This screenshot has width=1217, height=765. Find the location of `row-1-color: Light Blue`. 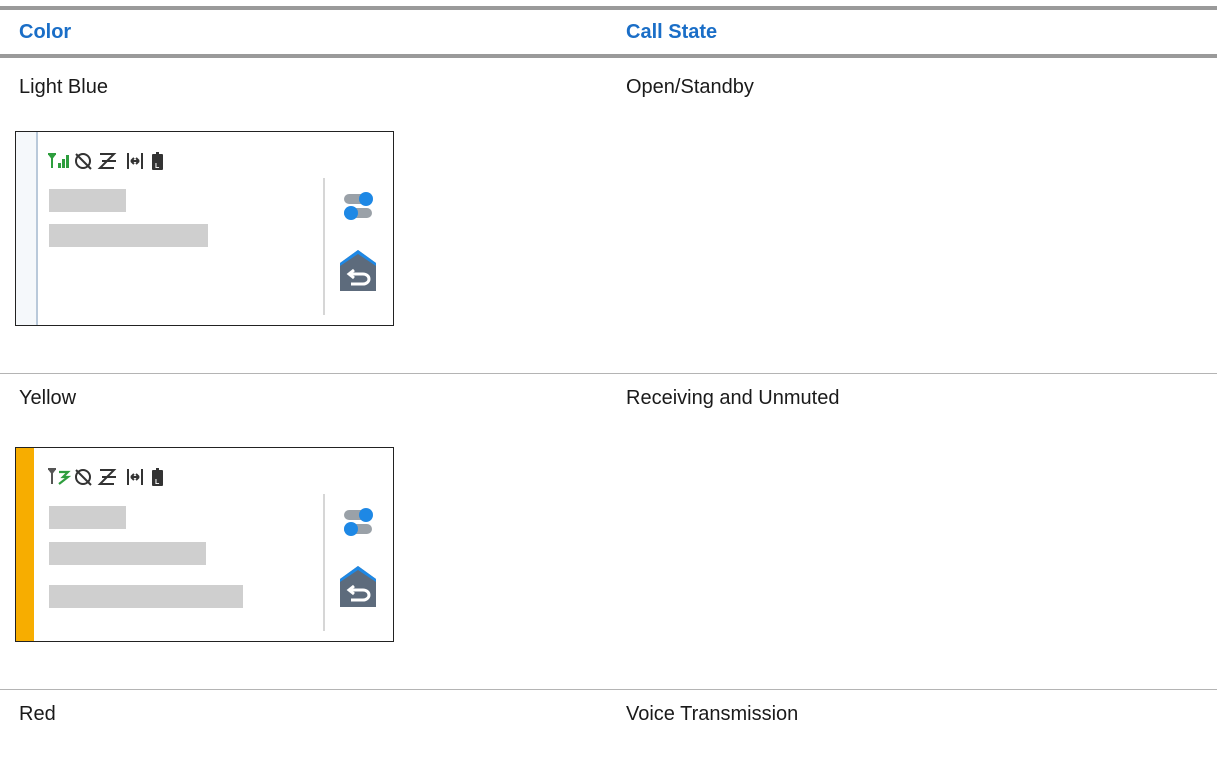

row-1-color: Light Blue is located at coordinates (63, 87).